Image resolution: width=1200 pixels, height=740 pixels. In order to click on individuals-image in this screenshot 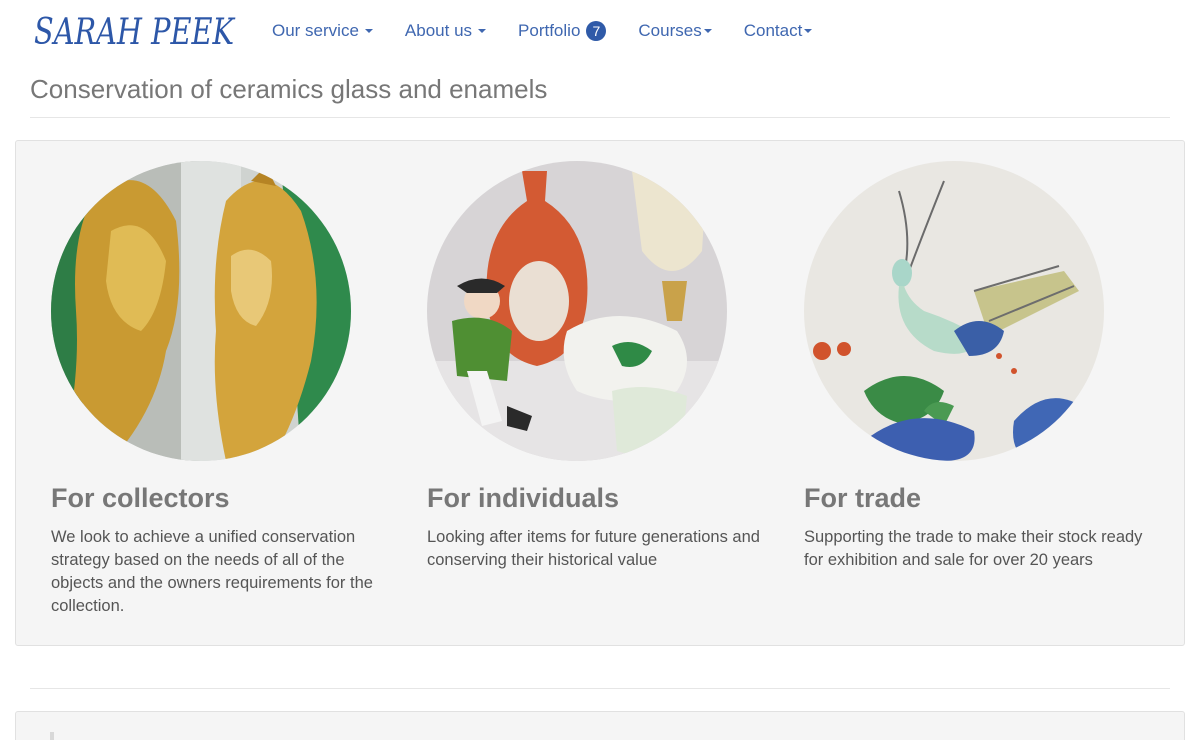, I will do `click(577, 311)`.